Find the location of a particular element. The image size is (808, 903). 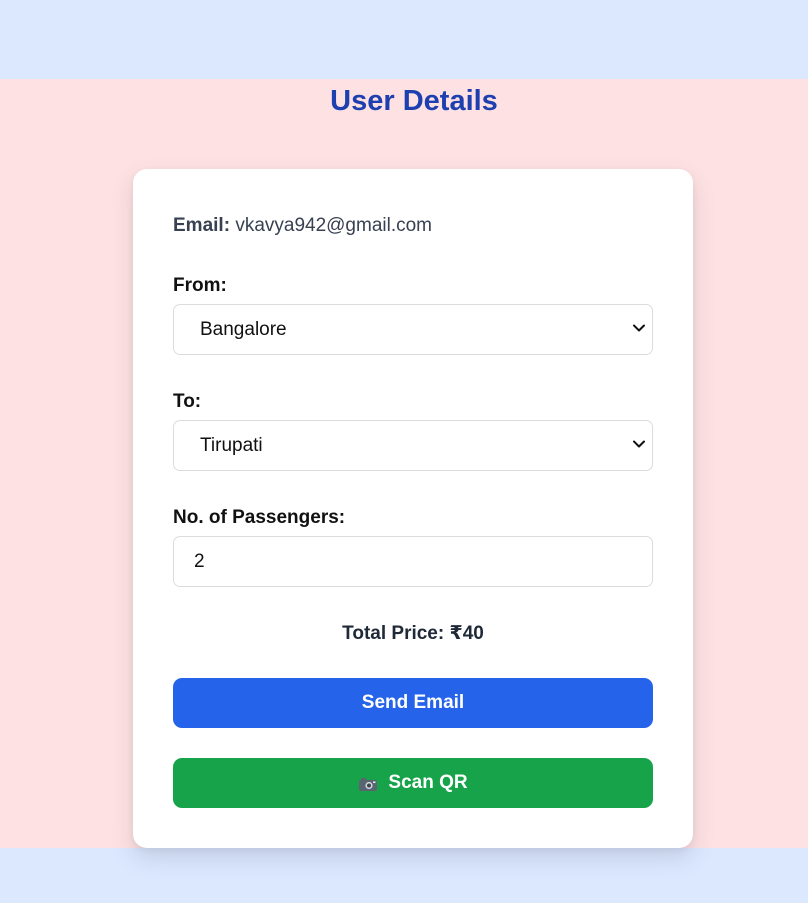

email-label: Email: is located at coordinates (202, 225).